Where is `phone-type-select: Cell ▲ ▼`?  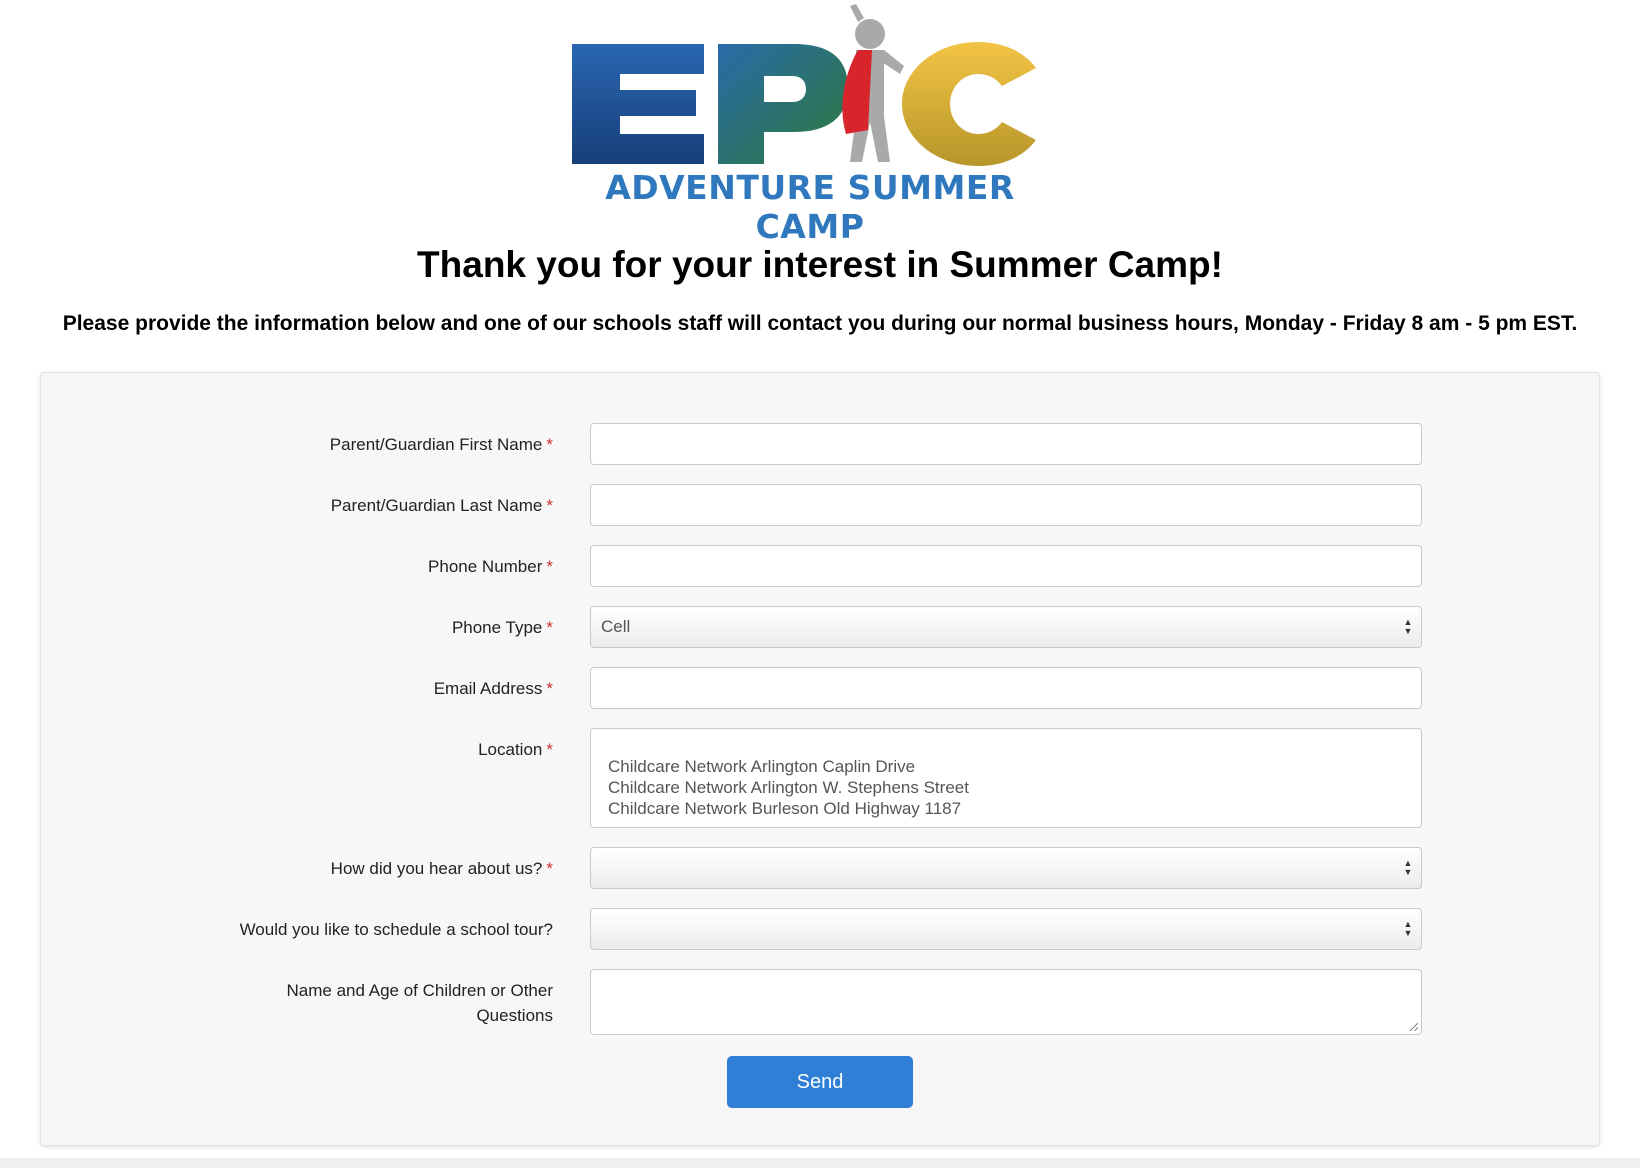 phone-type-select: Cell ▲ ▼ is located at coordinates (1006, 627).